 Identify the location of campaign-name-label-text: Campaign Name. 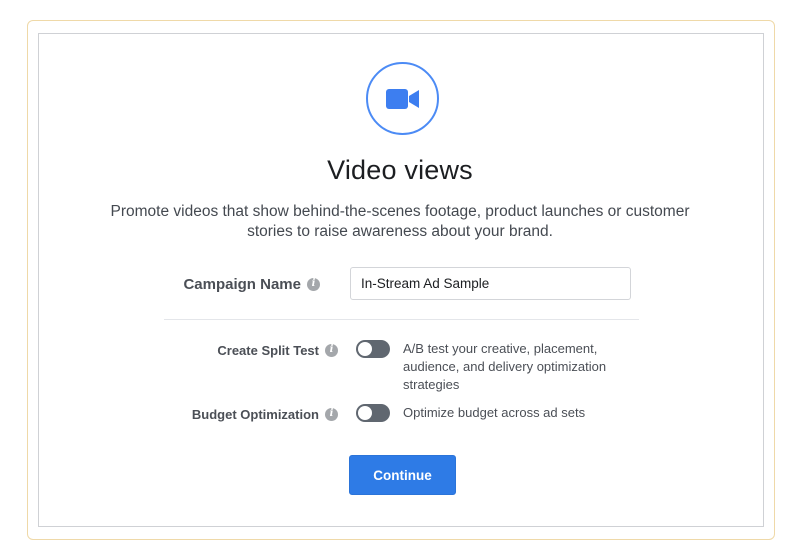
(242, 284).